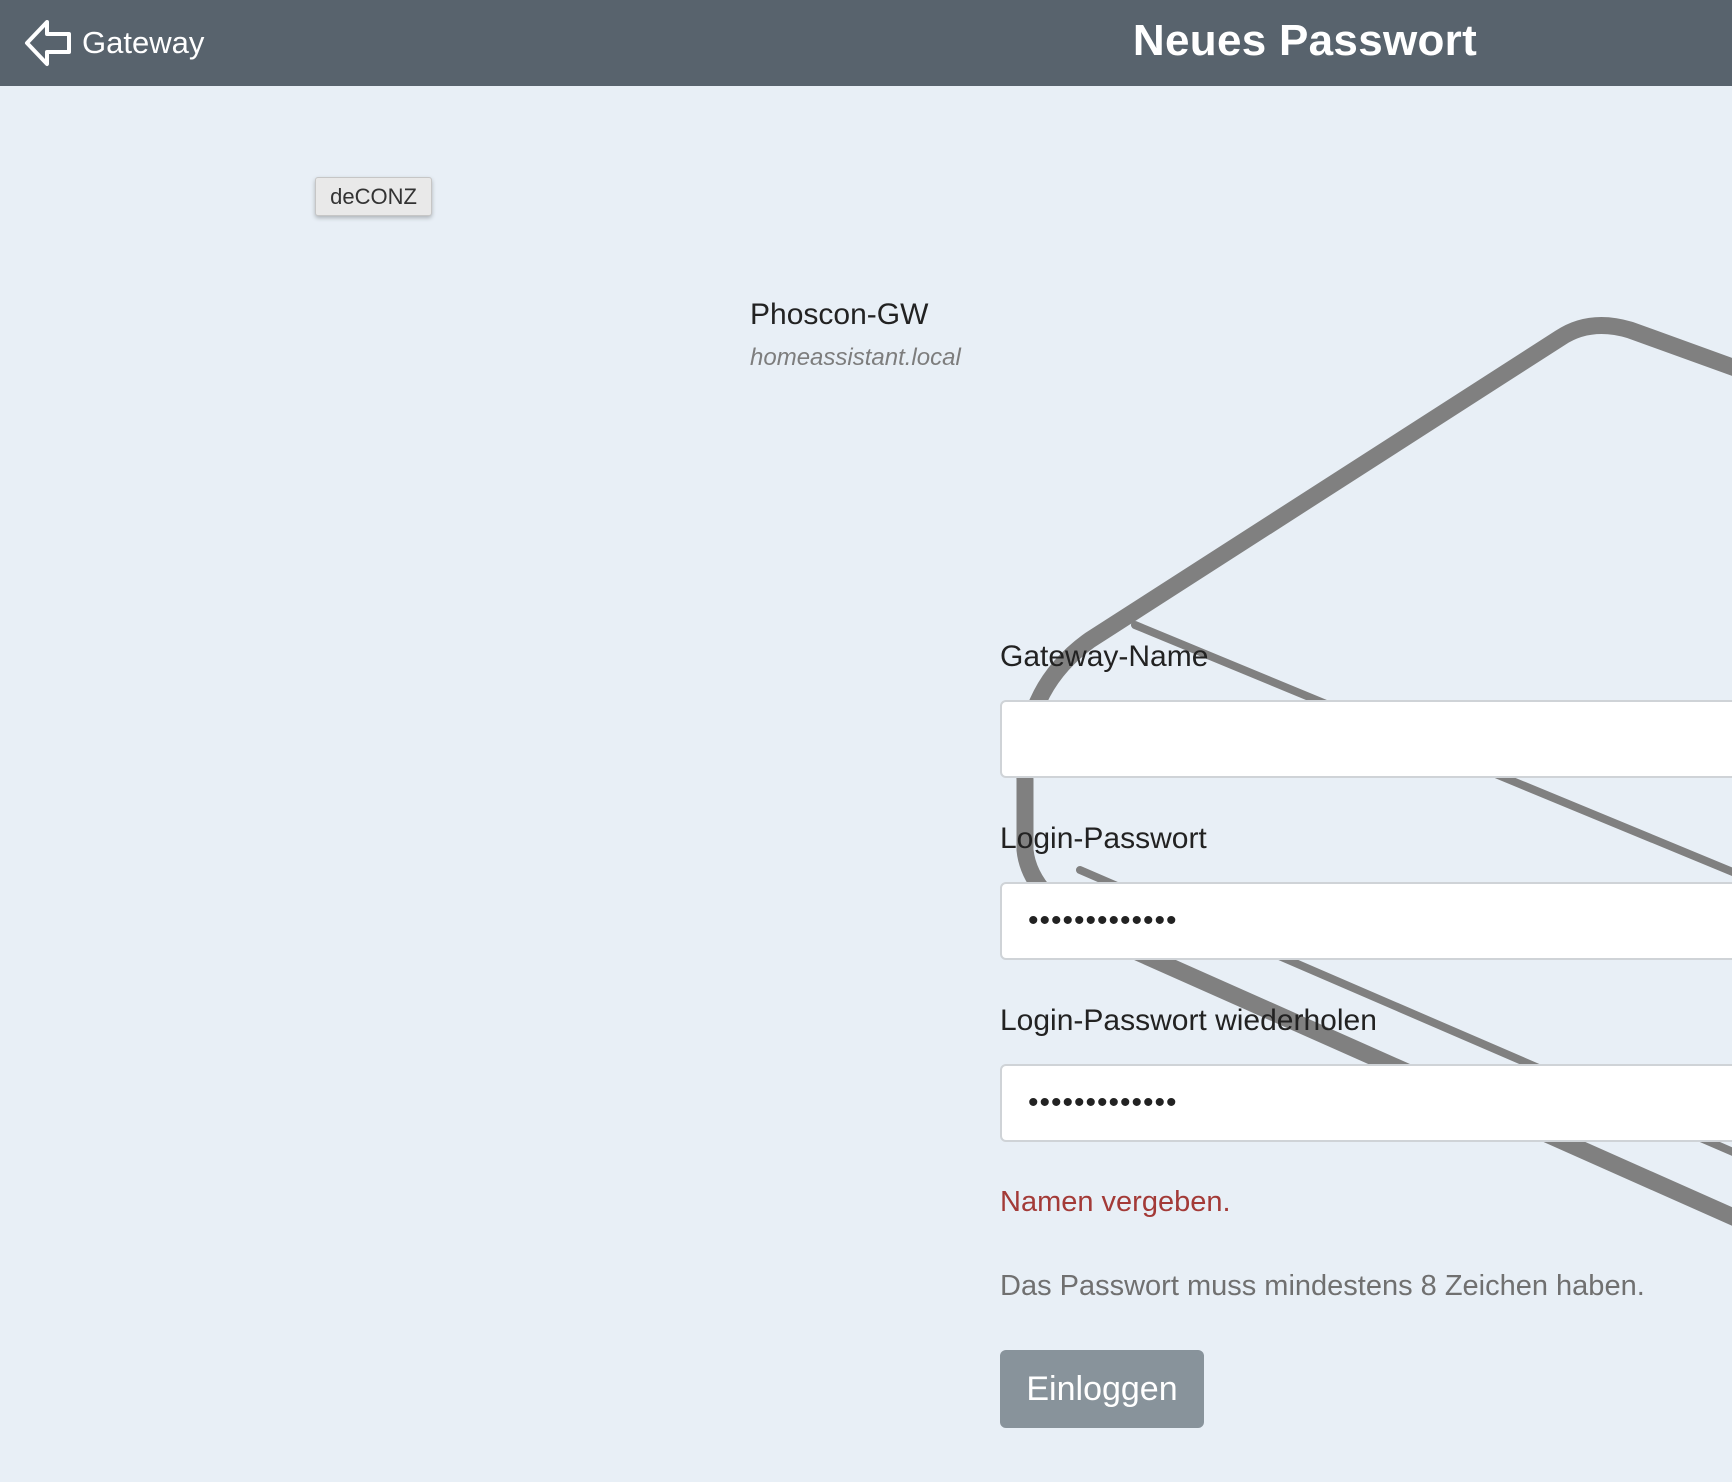  What do you see at coordinates (143, 42) in the screenshot?
I see `back-button-label: Gateway` at bounding box center [143, 42].